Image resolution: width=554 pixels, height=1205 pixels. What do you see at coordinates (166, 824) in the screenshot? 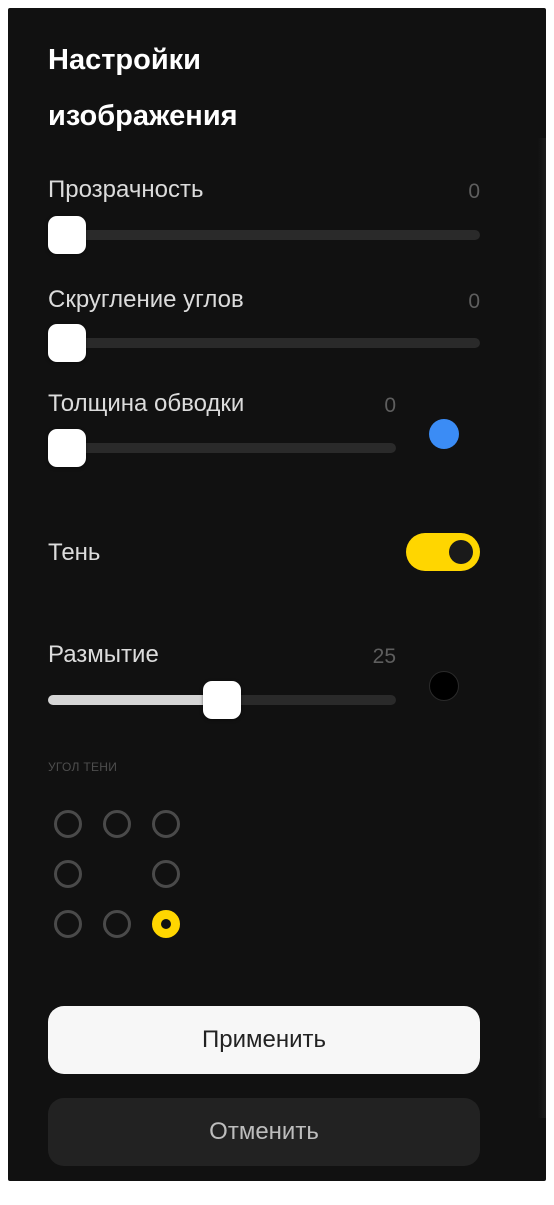
I see `anchor-top-right` at bounding box center [166, 824].